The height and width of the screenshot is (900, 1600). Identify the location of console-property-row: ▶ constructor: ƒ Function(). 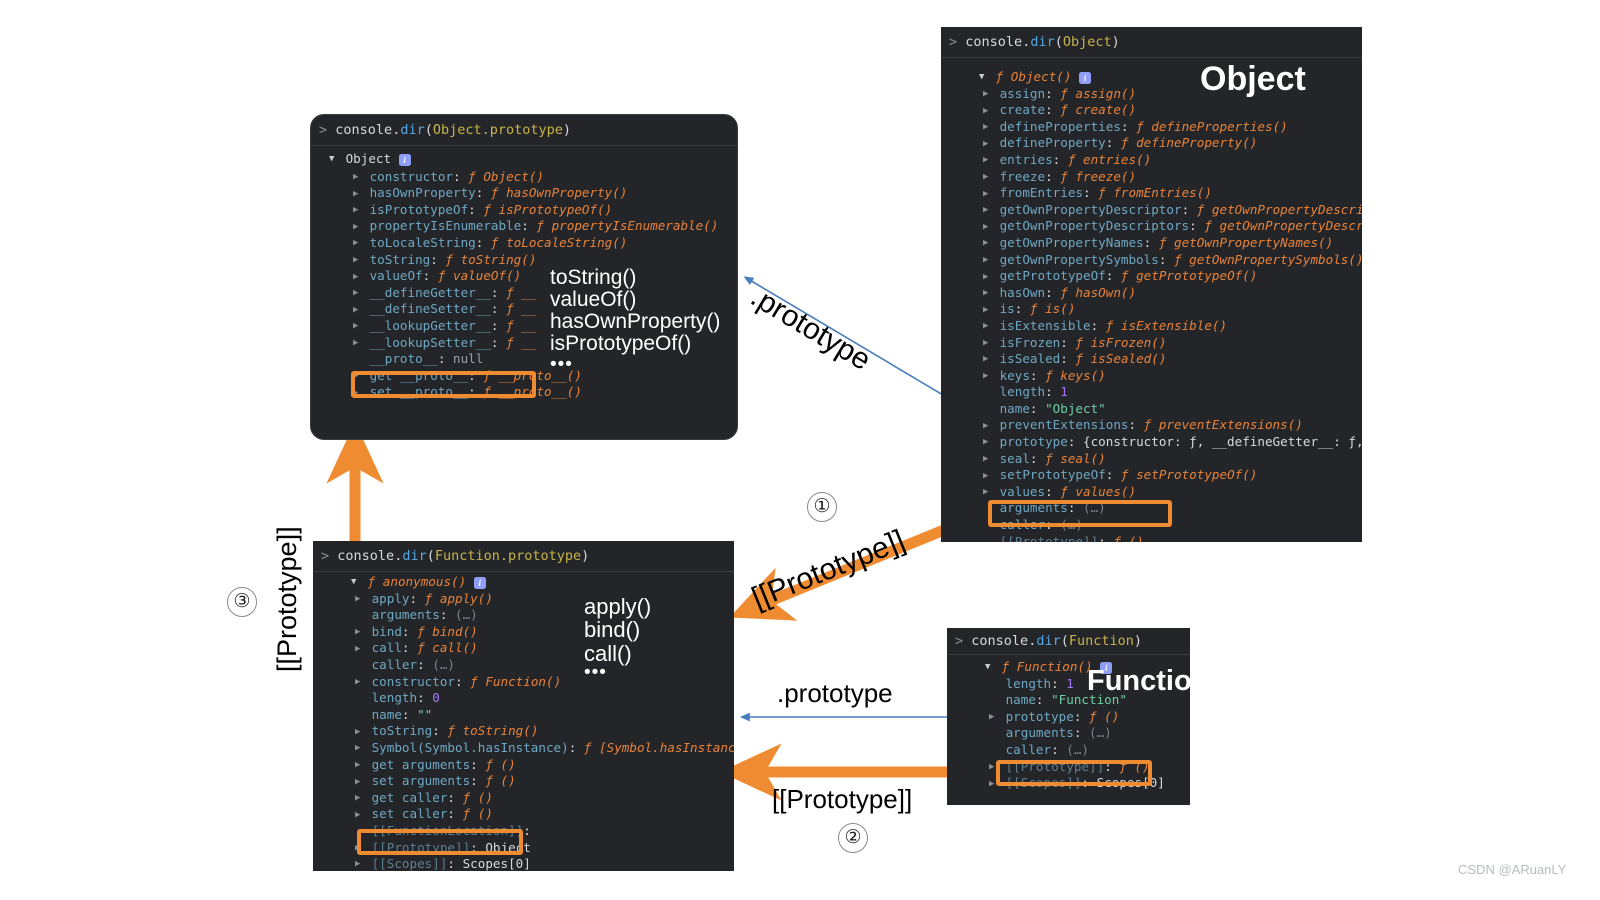
(523, 682).